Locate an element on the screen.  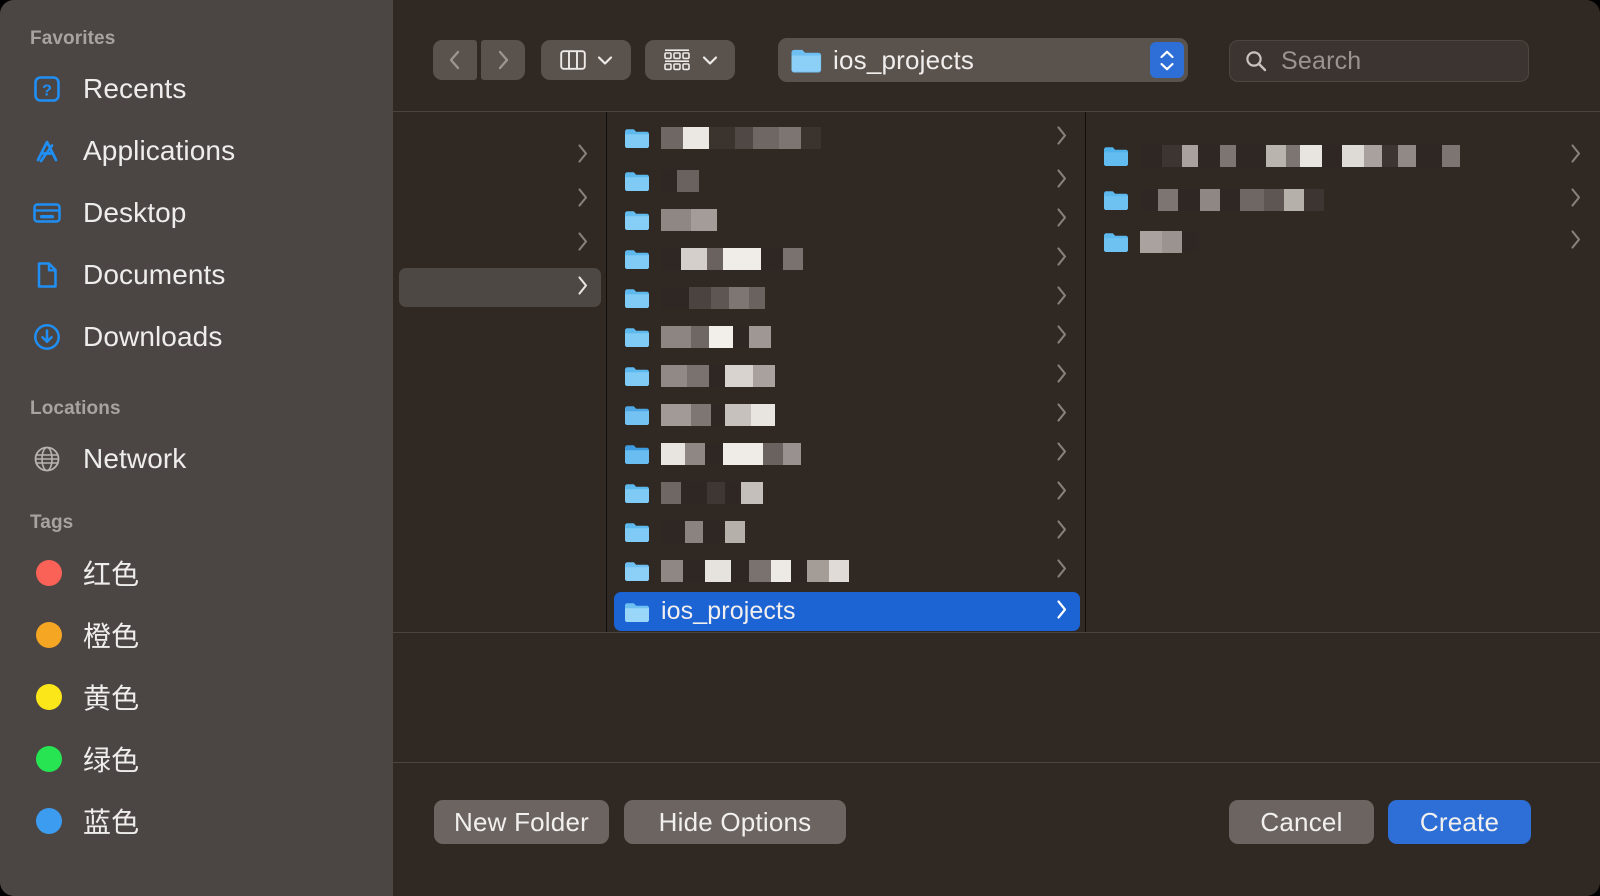
sidebar-item-tag-orange: 橙色 is located at coordinates (196, 635).